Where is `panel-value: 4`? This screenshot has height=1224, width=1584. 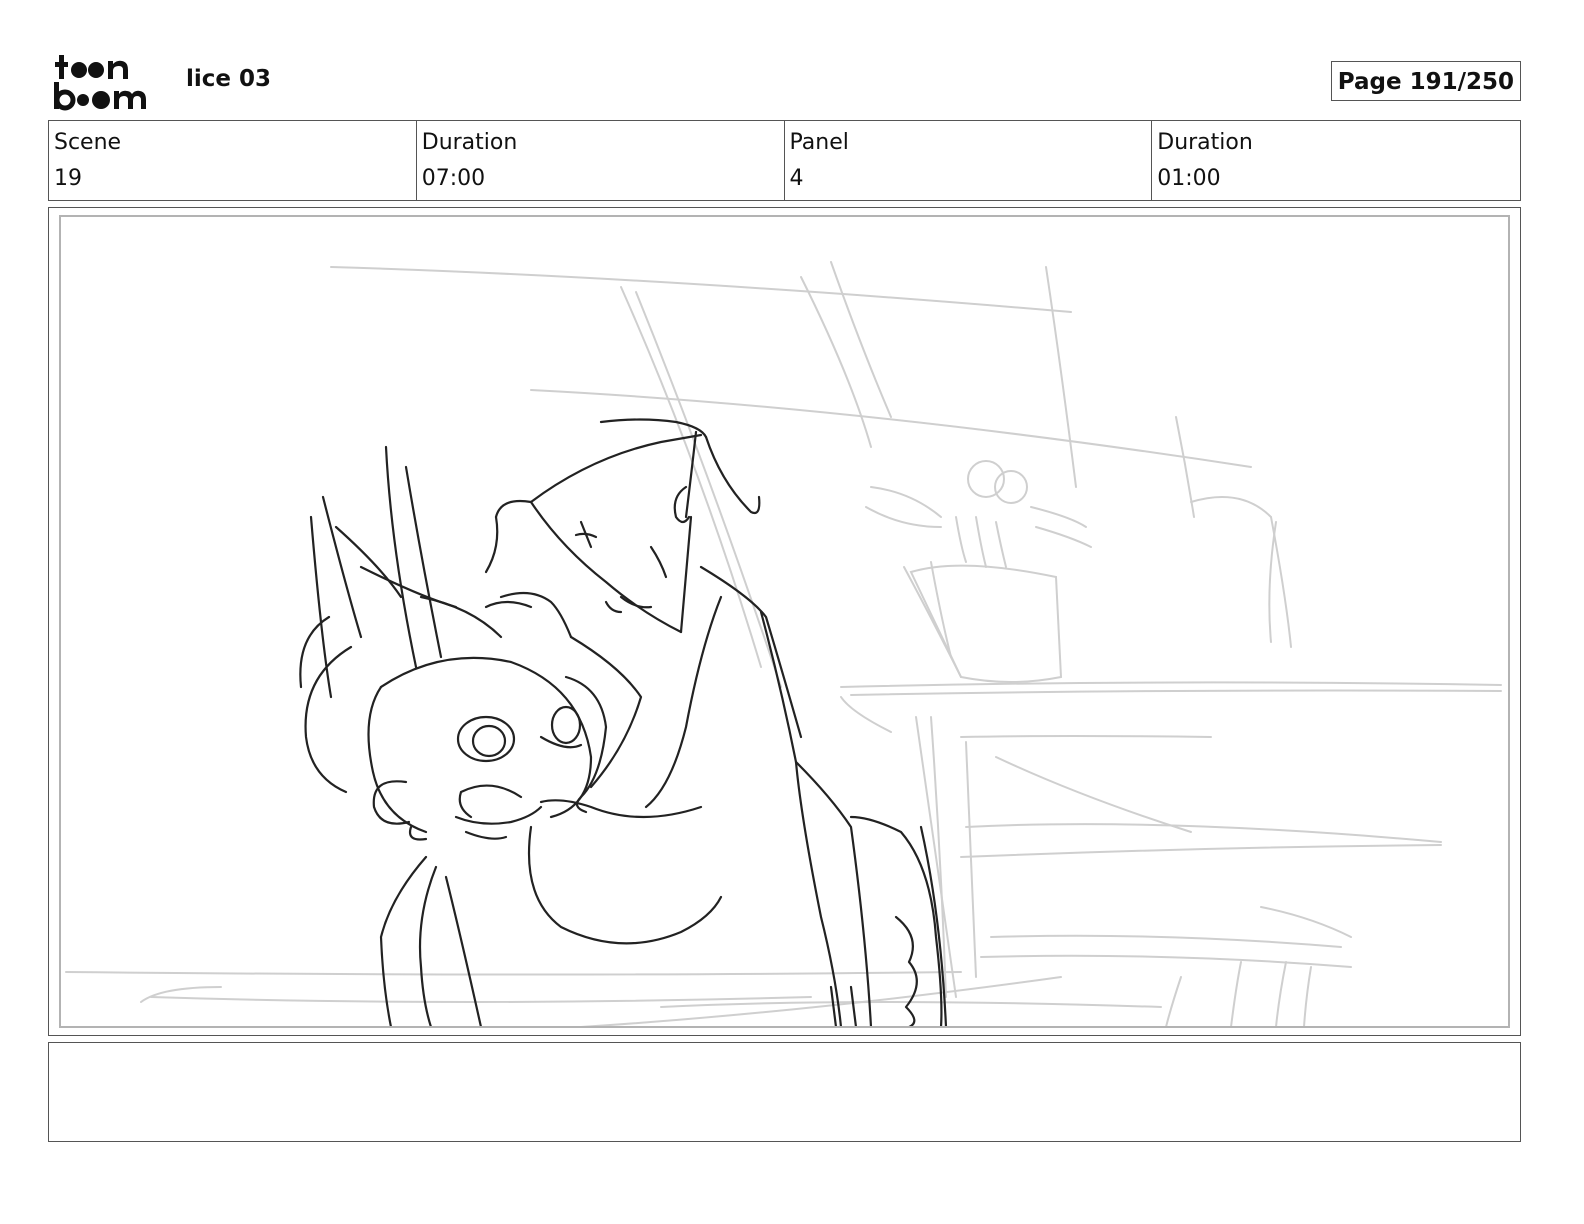
panel-value: 4 is located at coordinates (796, 178).